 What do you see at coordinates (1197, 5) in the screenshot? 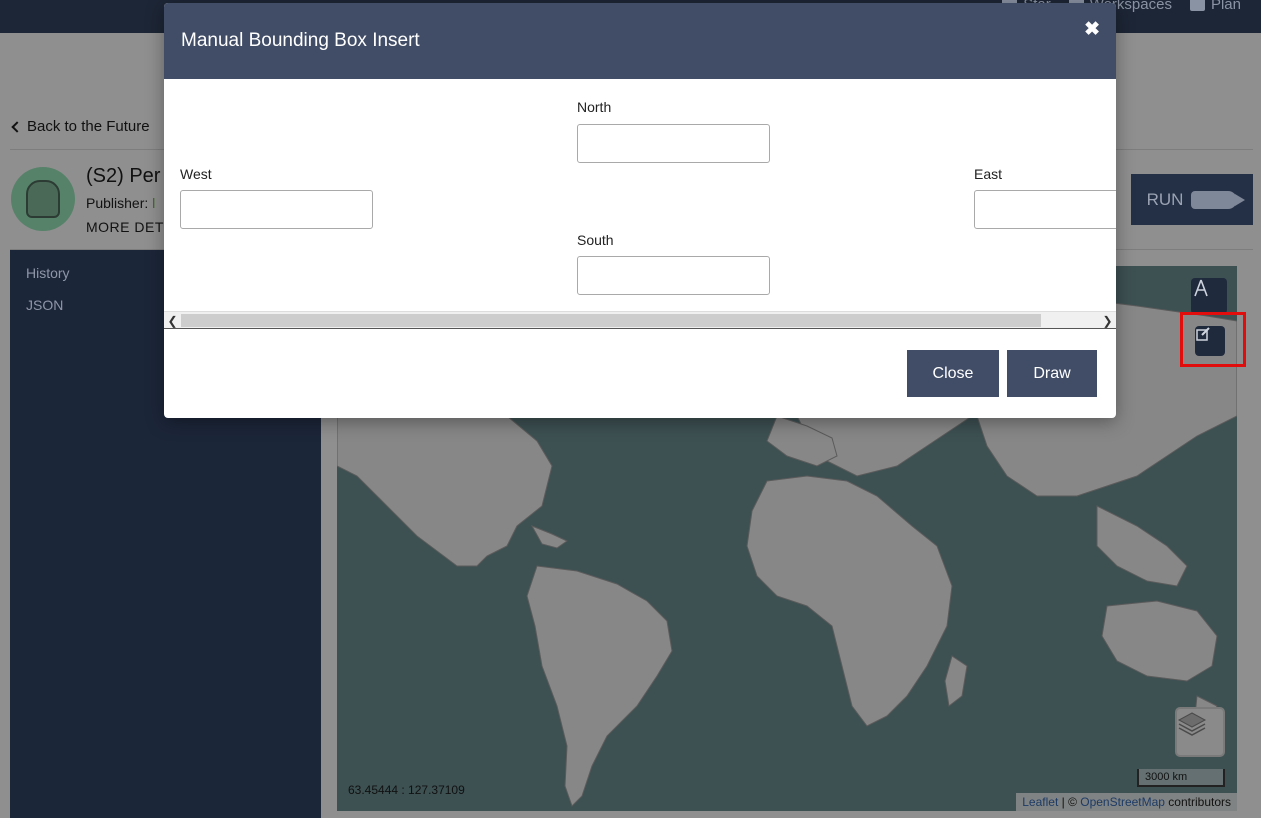
I see `calendar-icon` at bounding box center [1197, 5].